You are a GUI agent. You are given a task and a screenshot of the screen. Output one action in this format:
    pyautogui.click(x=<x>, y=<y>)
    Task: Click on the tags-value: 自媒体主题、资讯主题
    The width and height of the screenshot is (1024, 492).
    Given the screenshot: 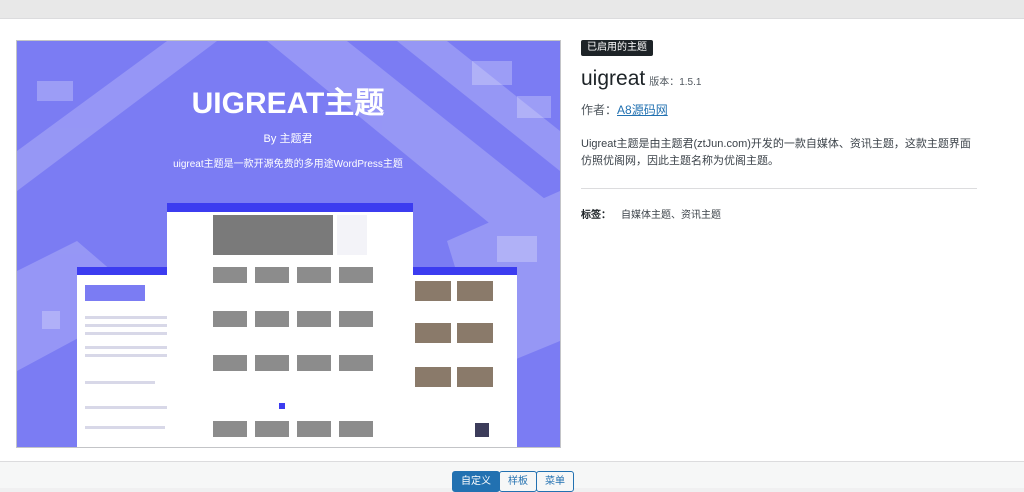 What is the action you would take?
    pyautogui.click(x=671, y=215)
    